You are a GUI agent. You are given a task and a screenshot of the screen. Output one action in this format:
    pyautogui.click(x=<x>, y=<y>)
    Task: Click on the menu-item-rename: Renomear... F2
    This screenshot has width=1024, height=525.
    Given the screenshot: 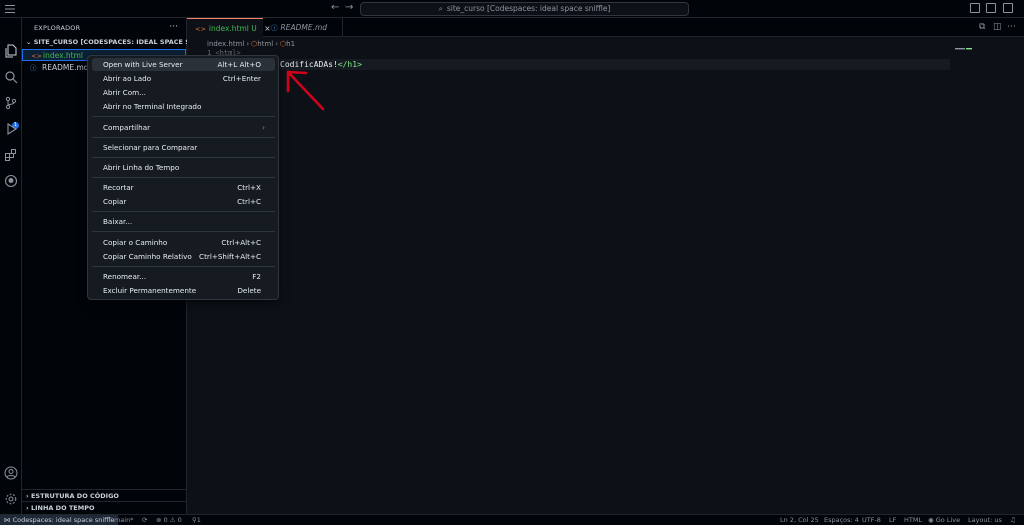 What is the action you would take?
    pyautogui.click(x=183, y=276)
    